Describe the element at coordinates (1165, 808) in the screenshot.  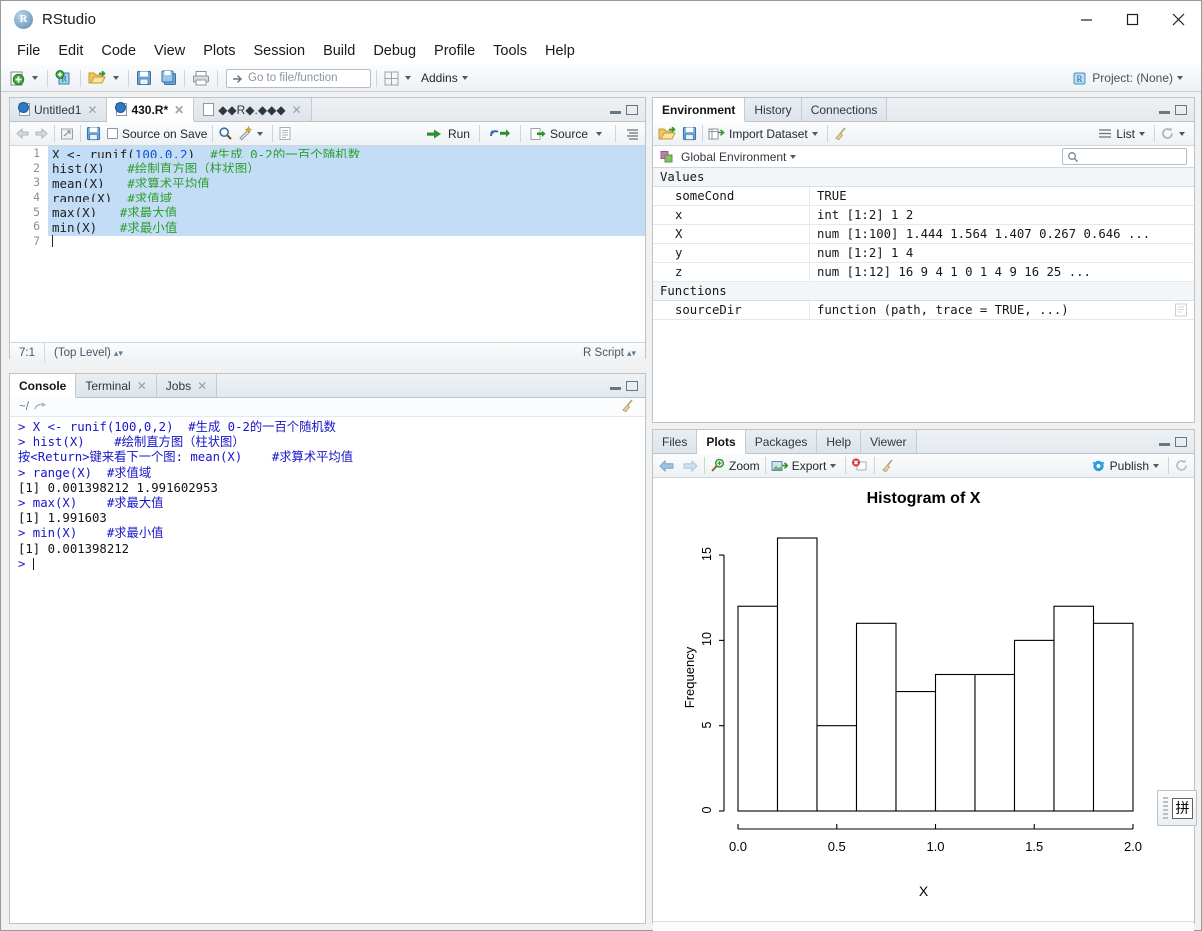
I see `ime-drag-handle` at that location.